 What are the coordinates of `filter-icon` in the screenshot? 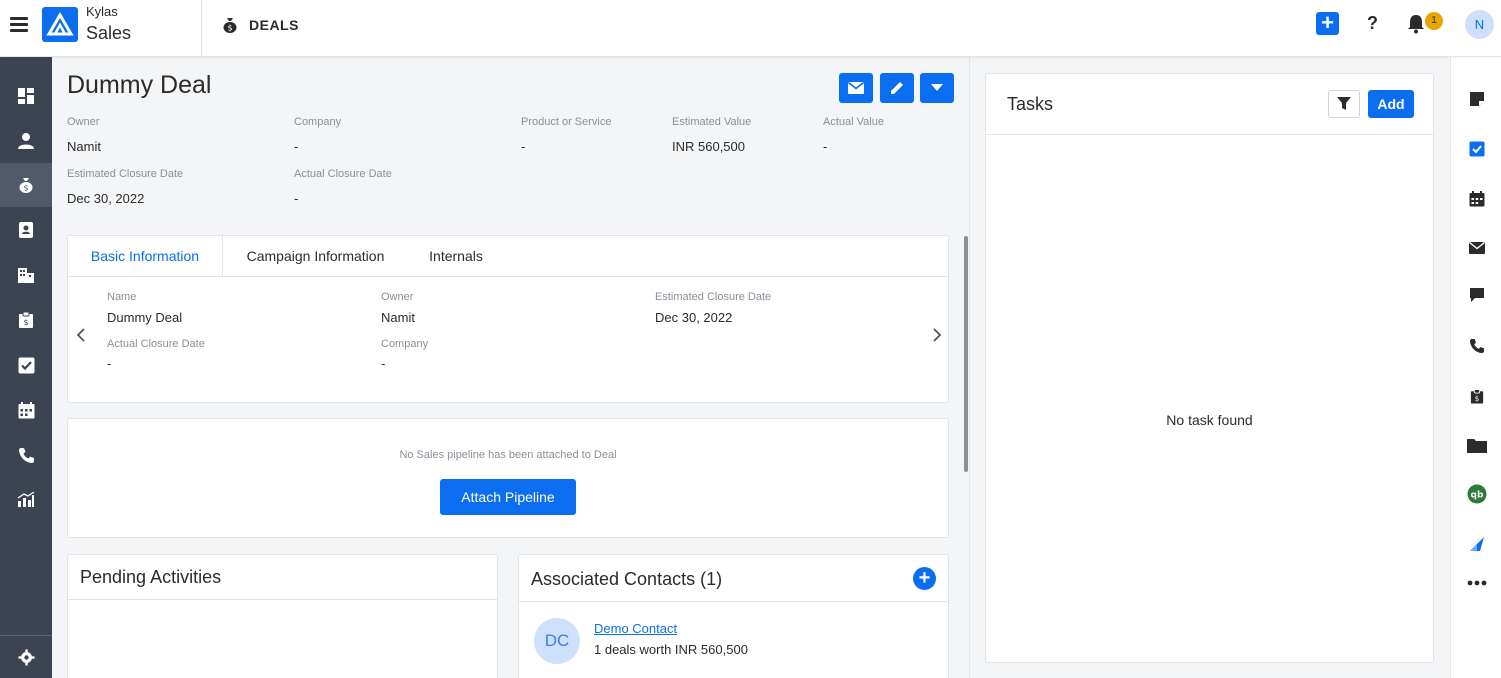 It's located at (1344, 103).